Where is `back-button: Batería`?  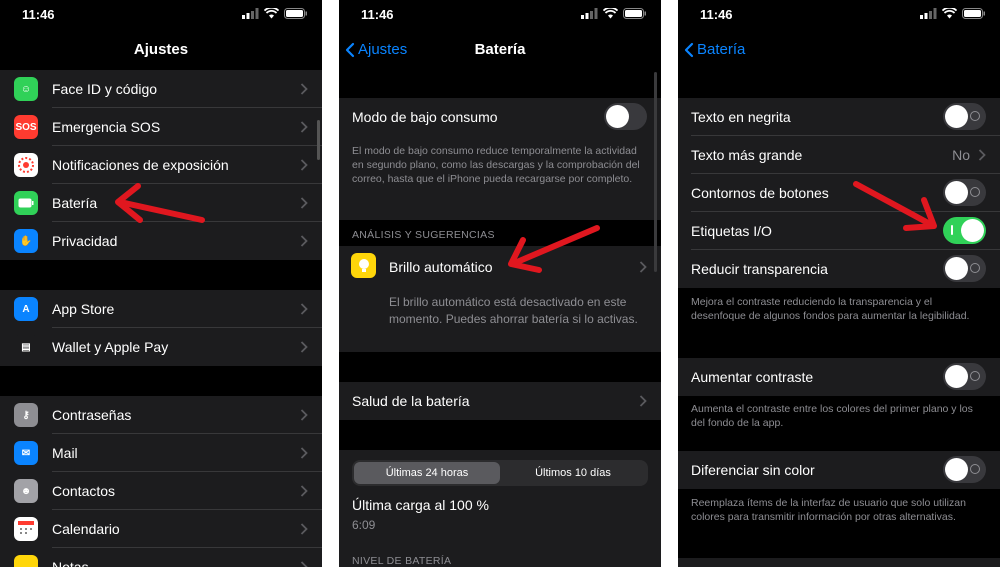
back-button: Batería is located at coordinates (714, 49).